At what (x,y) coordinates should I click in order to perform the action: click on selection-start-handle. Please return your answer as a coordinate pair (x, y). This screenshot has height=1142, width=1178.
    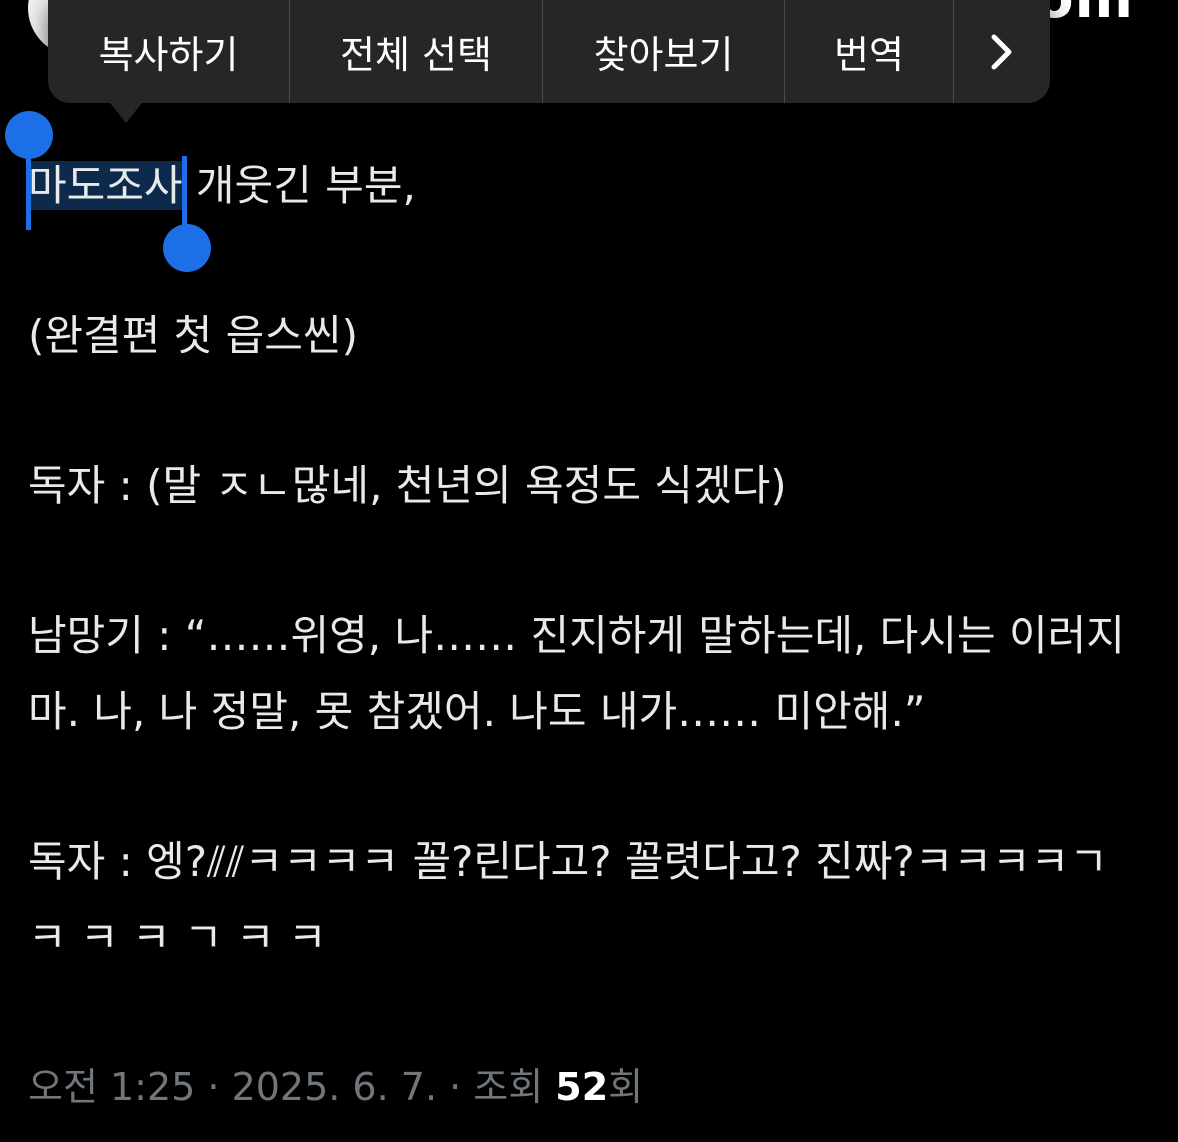
    Looking at the image, I should click on (29, 135).